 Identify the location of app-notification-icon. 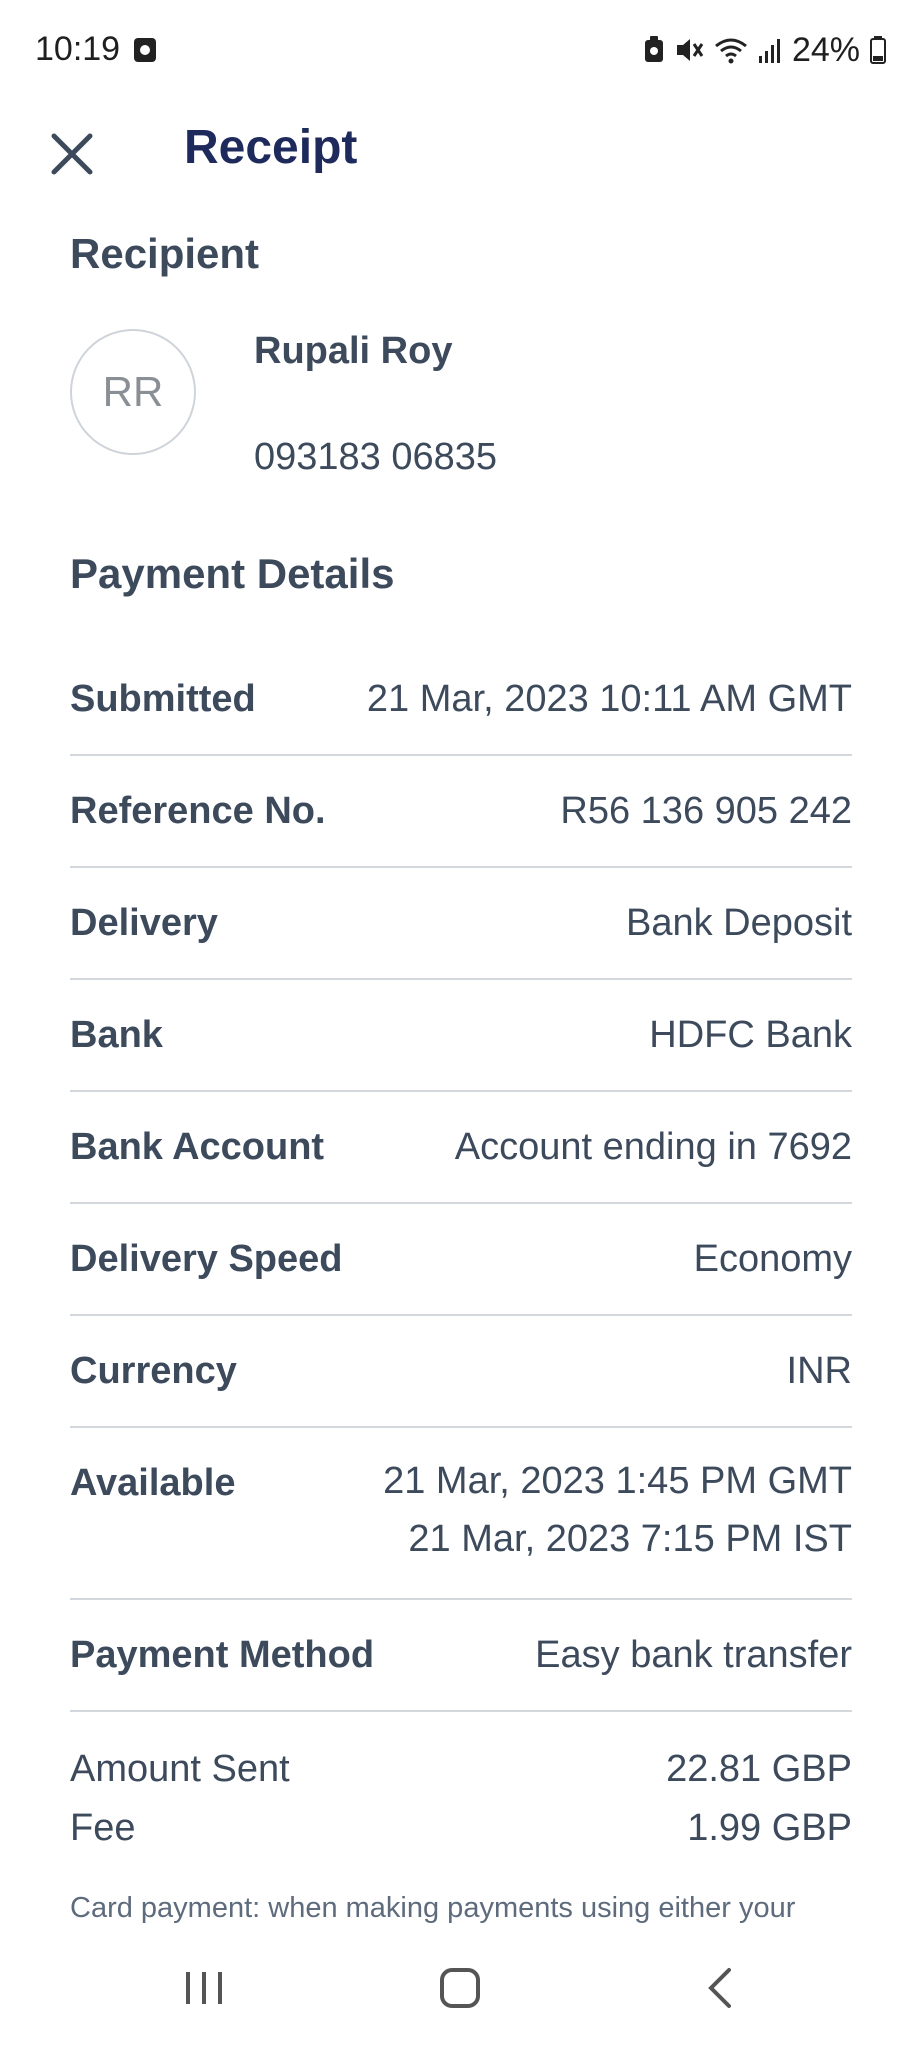
(145, 50).